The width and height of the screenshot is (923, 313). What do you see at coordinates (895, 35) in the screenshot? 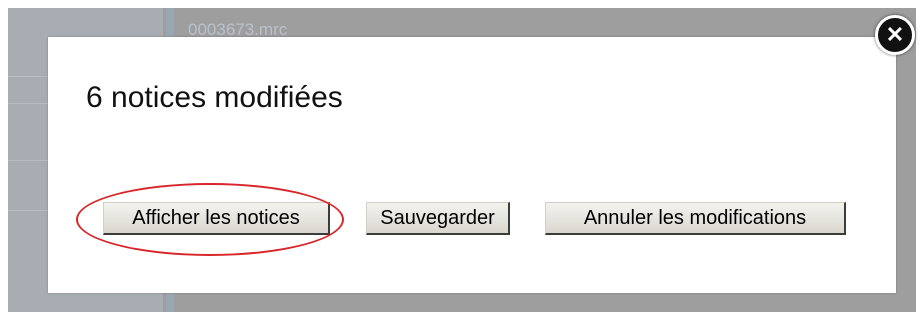
I see `close-icon: ✕` at bounding box center [895, 35].